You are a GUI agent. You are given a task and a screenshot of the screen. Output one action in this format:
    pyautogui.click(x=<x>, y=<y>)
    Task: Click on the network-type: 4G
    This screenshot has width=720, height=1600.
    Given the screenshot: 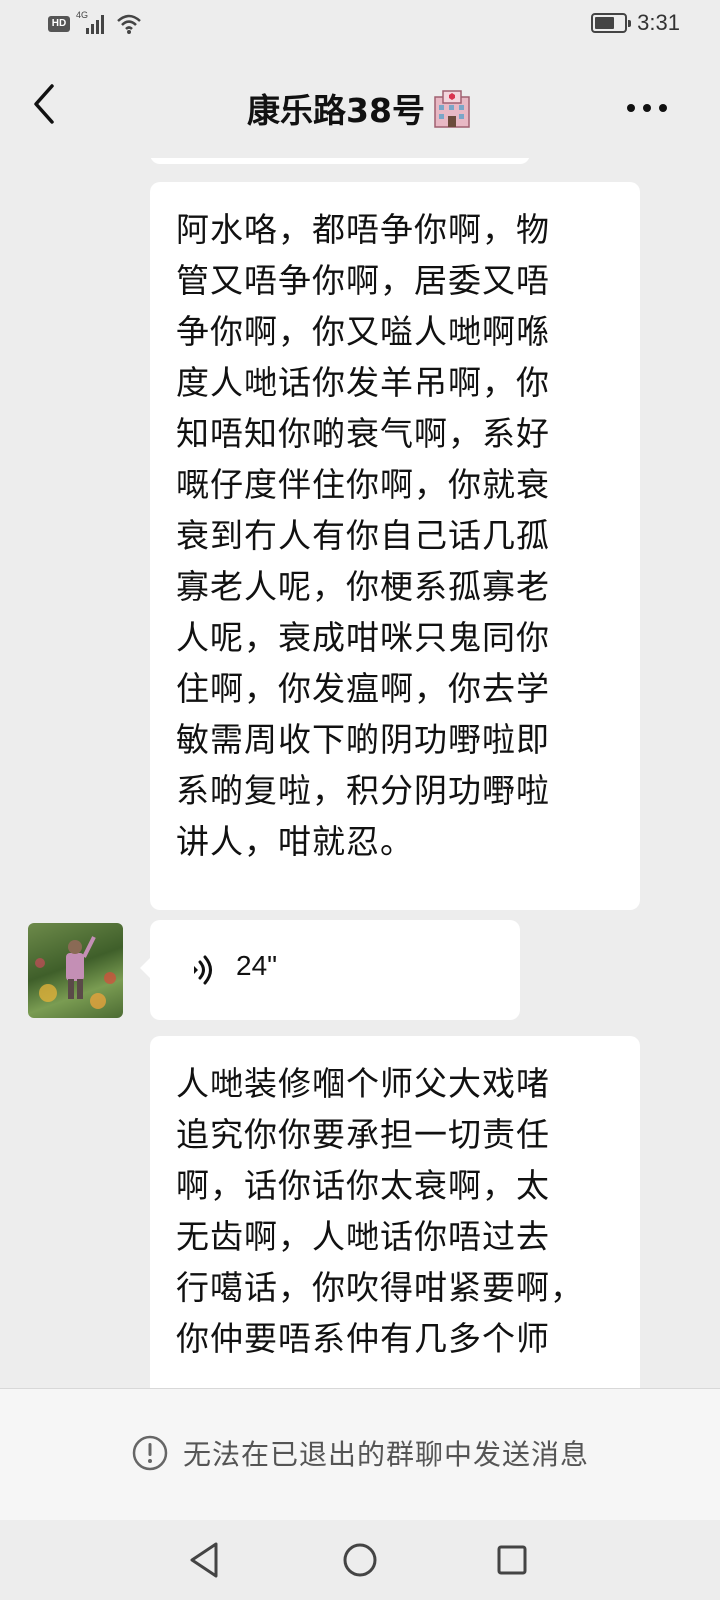 What is the action you would take?
    pyautogui.click(x=82, y=15)
    